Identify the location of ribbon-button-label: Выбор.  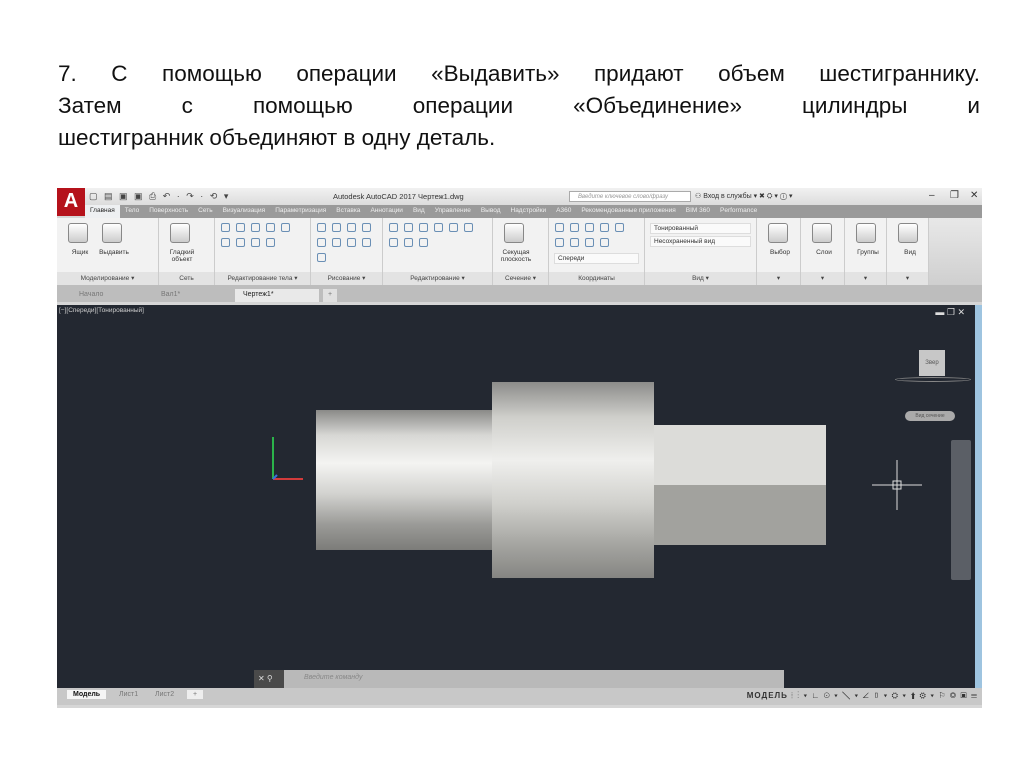
(780, 252).